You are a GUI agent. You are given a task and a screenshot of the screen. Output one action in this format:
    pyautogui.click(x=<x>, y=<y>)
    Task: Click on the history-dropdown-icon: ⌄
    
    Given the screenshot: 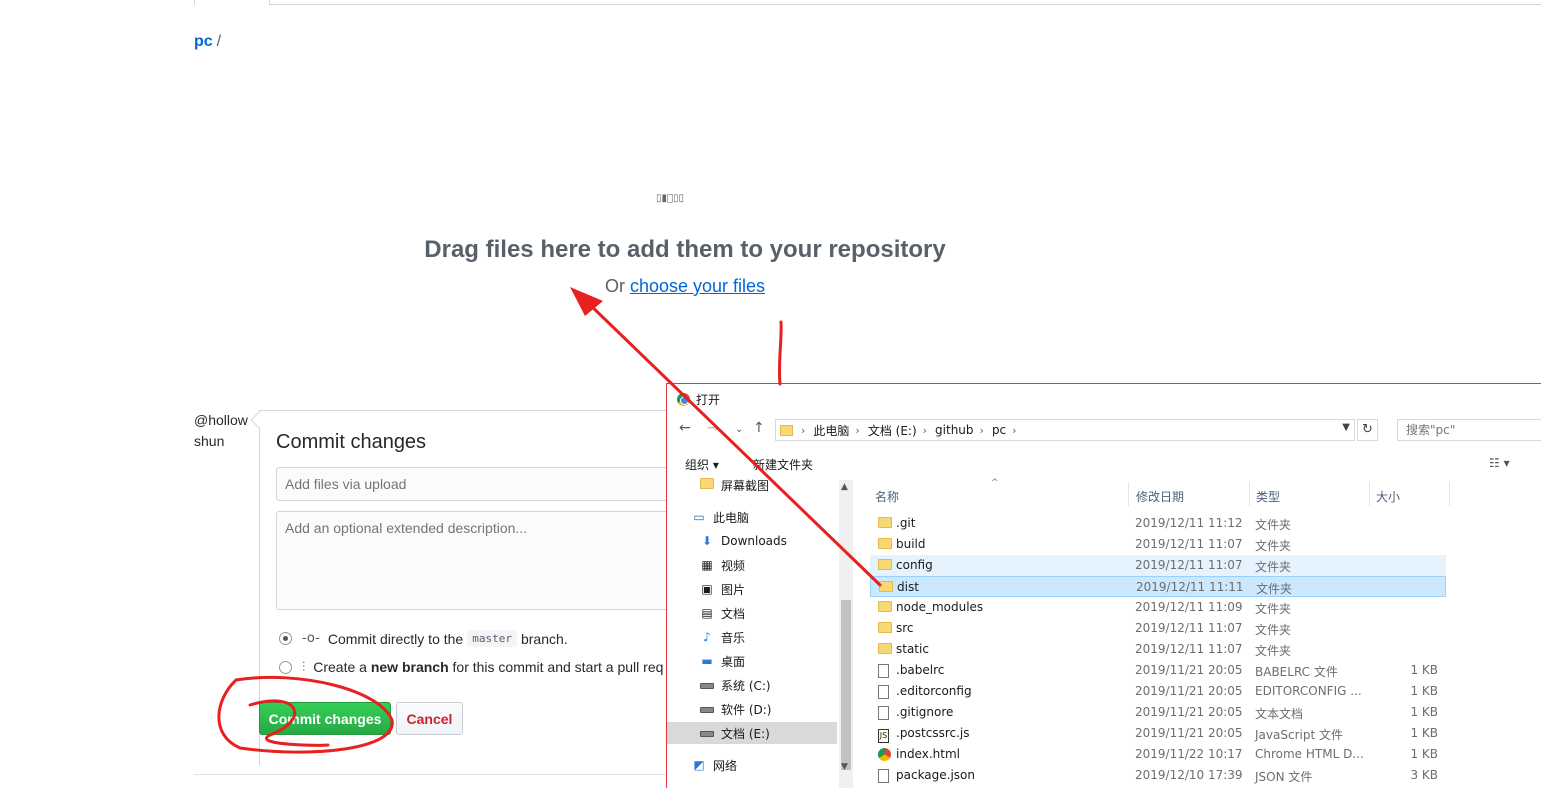 What is the action you would take?
    pyautogui.click(x=739, y=429)
    